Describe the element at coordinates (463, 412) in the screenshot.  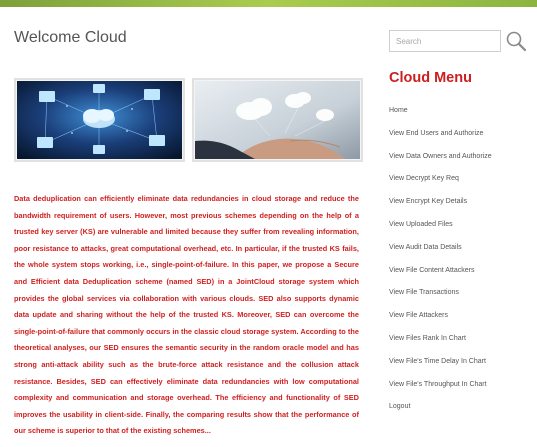
I see `menu-item-logout: Logout` at that location.